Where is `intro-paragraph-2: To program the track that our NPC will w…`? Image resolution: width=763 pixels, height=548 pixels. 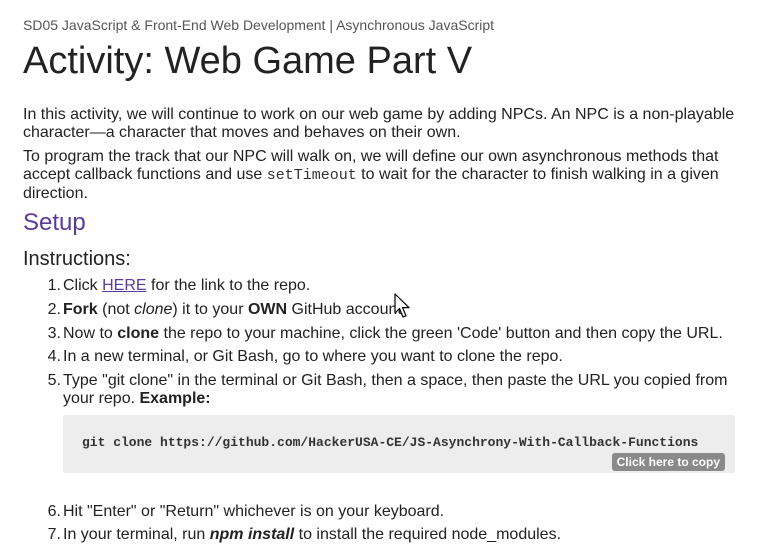 intro-paragraph-2: To program the track that our NPC will w… is located at coordinates (383, 175).